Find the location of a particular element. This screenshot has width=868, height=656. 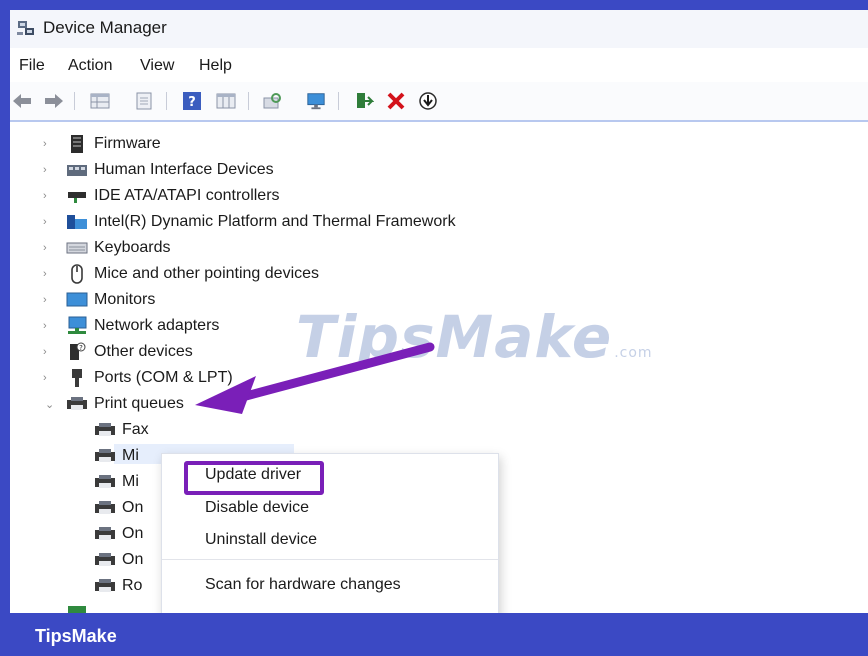

footer-banner: TipsMake is located at coordinates (434, 634).